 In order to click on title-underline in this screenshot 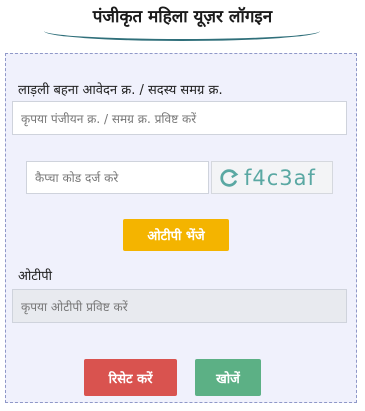, I will do `click(182, 36)`.